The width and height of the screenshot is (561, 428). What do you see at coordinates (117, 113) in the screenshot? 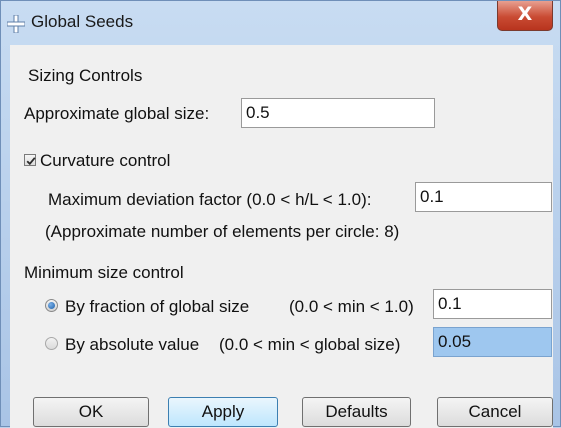
I see `global-size-label: Approximate global size:` at bounding box center [117, 113].